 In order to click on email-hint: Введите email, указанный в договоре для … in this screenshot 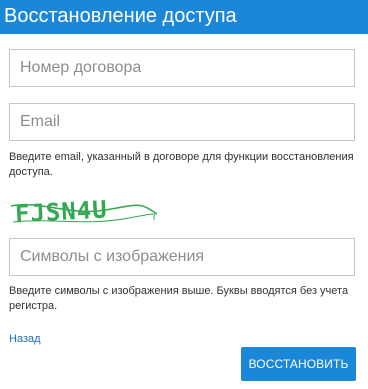, I will do `click(181, 164)`.